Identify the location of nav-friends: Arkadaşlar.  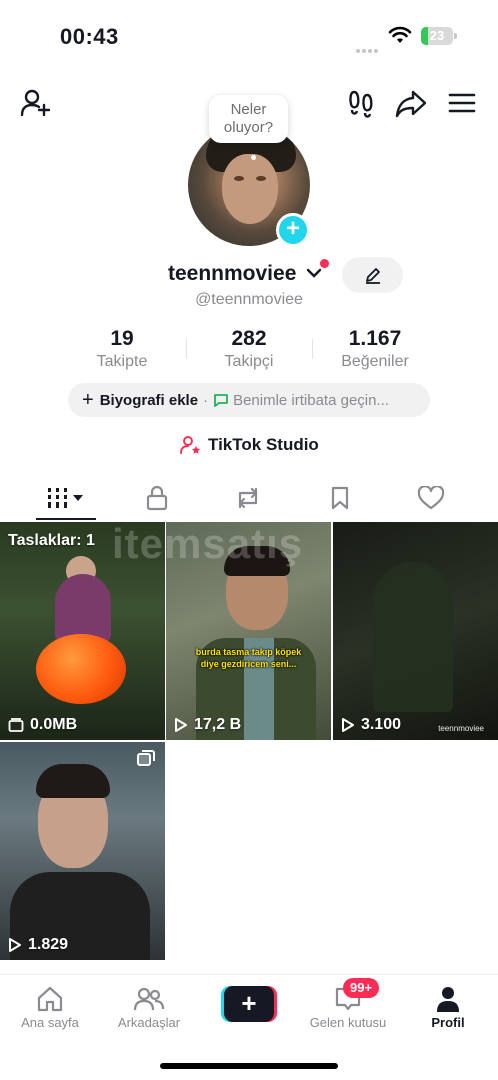
(149, 1006).